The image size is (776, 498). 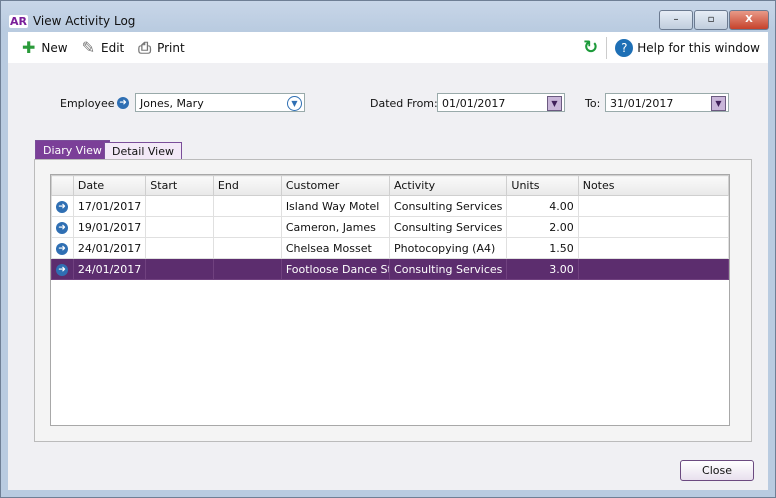 What do you see at coordinates (749, 20) in the screenshot?
I see `close-window-button: X` at bounding box center [749, 20].